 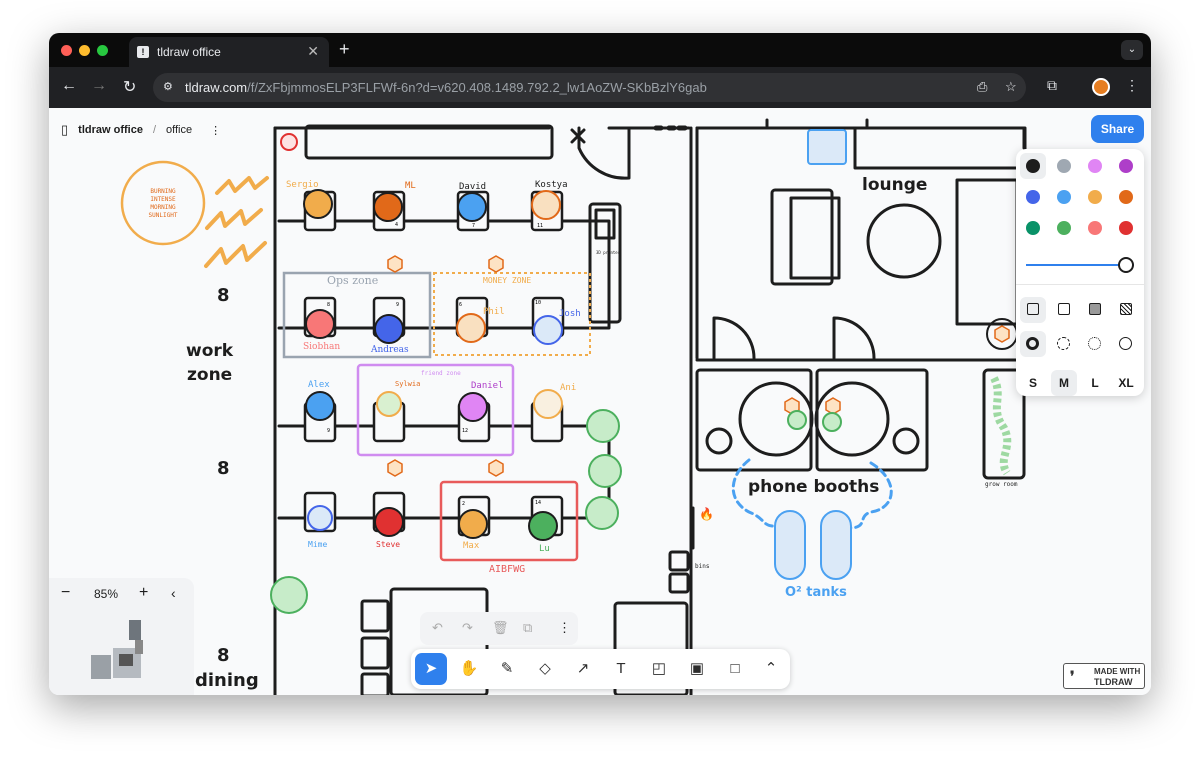 I want to click on page-menu-icon: ⋮, so click(x=215, y=130).